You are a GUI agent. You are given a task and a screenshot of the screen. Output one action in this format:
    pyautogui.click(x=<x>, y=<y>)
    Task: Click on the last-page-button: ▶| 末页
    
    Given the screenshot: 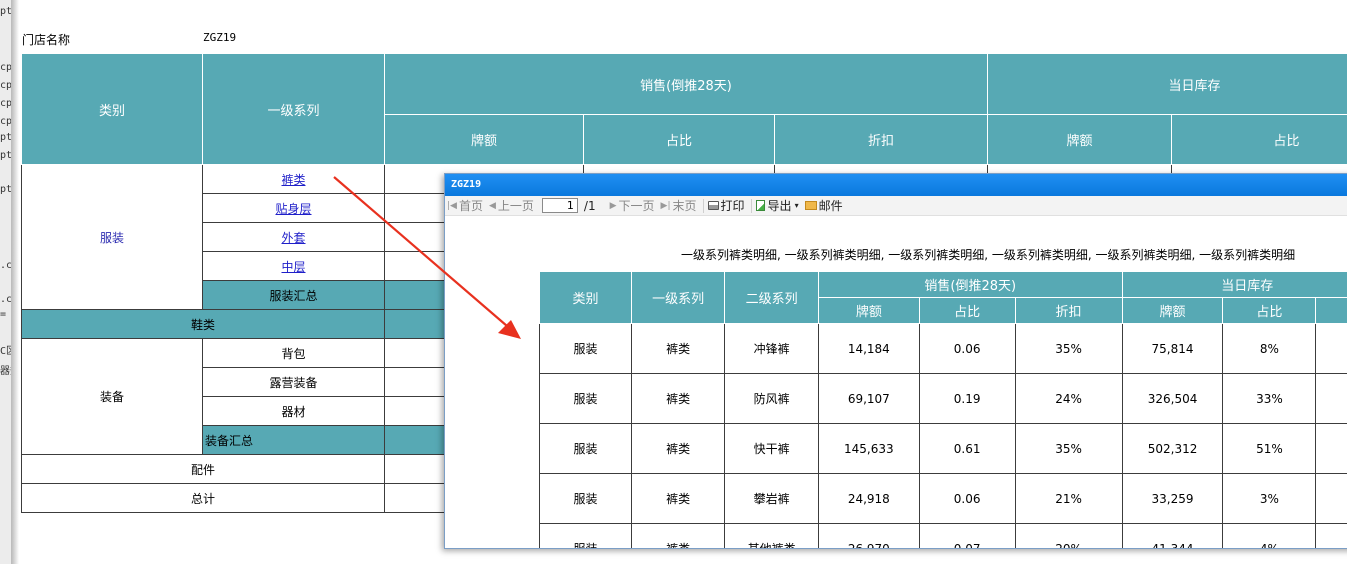 What is the action you would take?
    pyautogui.click(x=679, y=205)
    